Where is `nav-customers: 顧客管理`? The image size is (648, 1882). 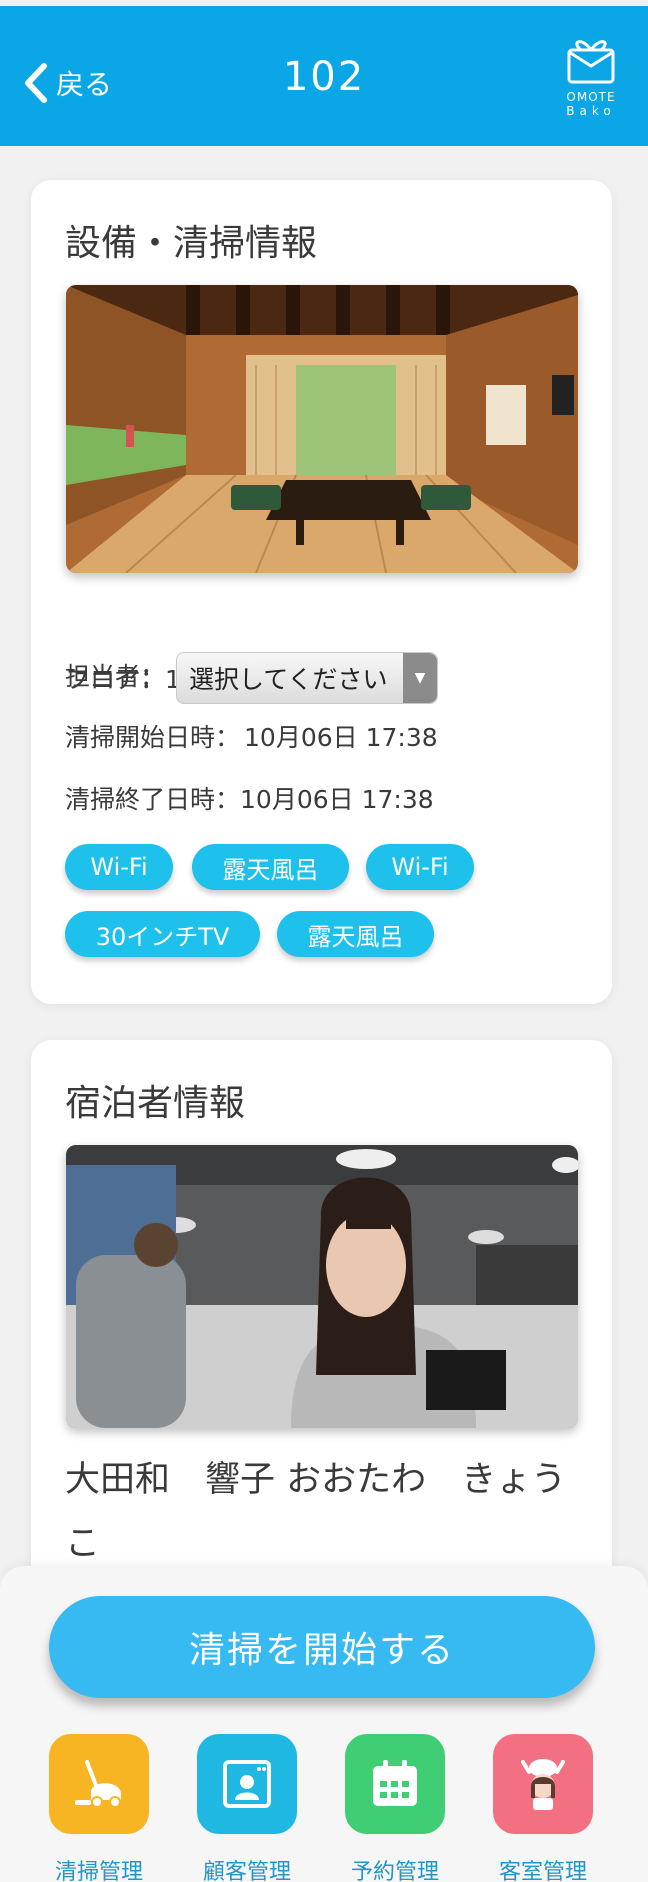
nav-customers: 顧客管理 is located at coordinates (247, 1808).